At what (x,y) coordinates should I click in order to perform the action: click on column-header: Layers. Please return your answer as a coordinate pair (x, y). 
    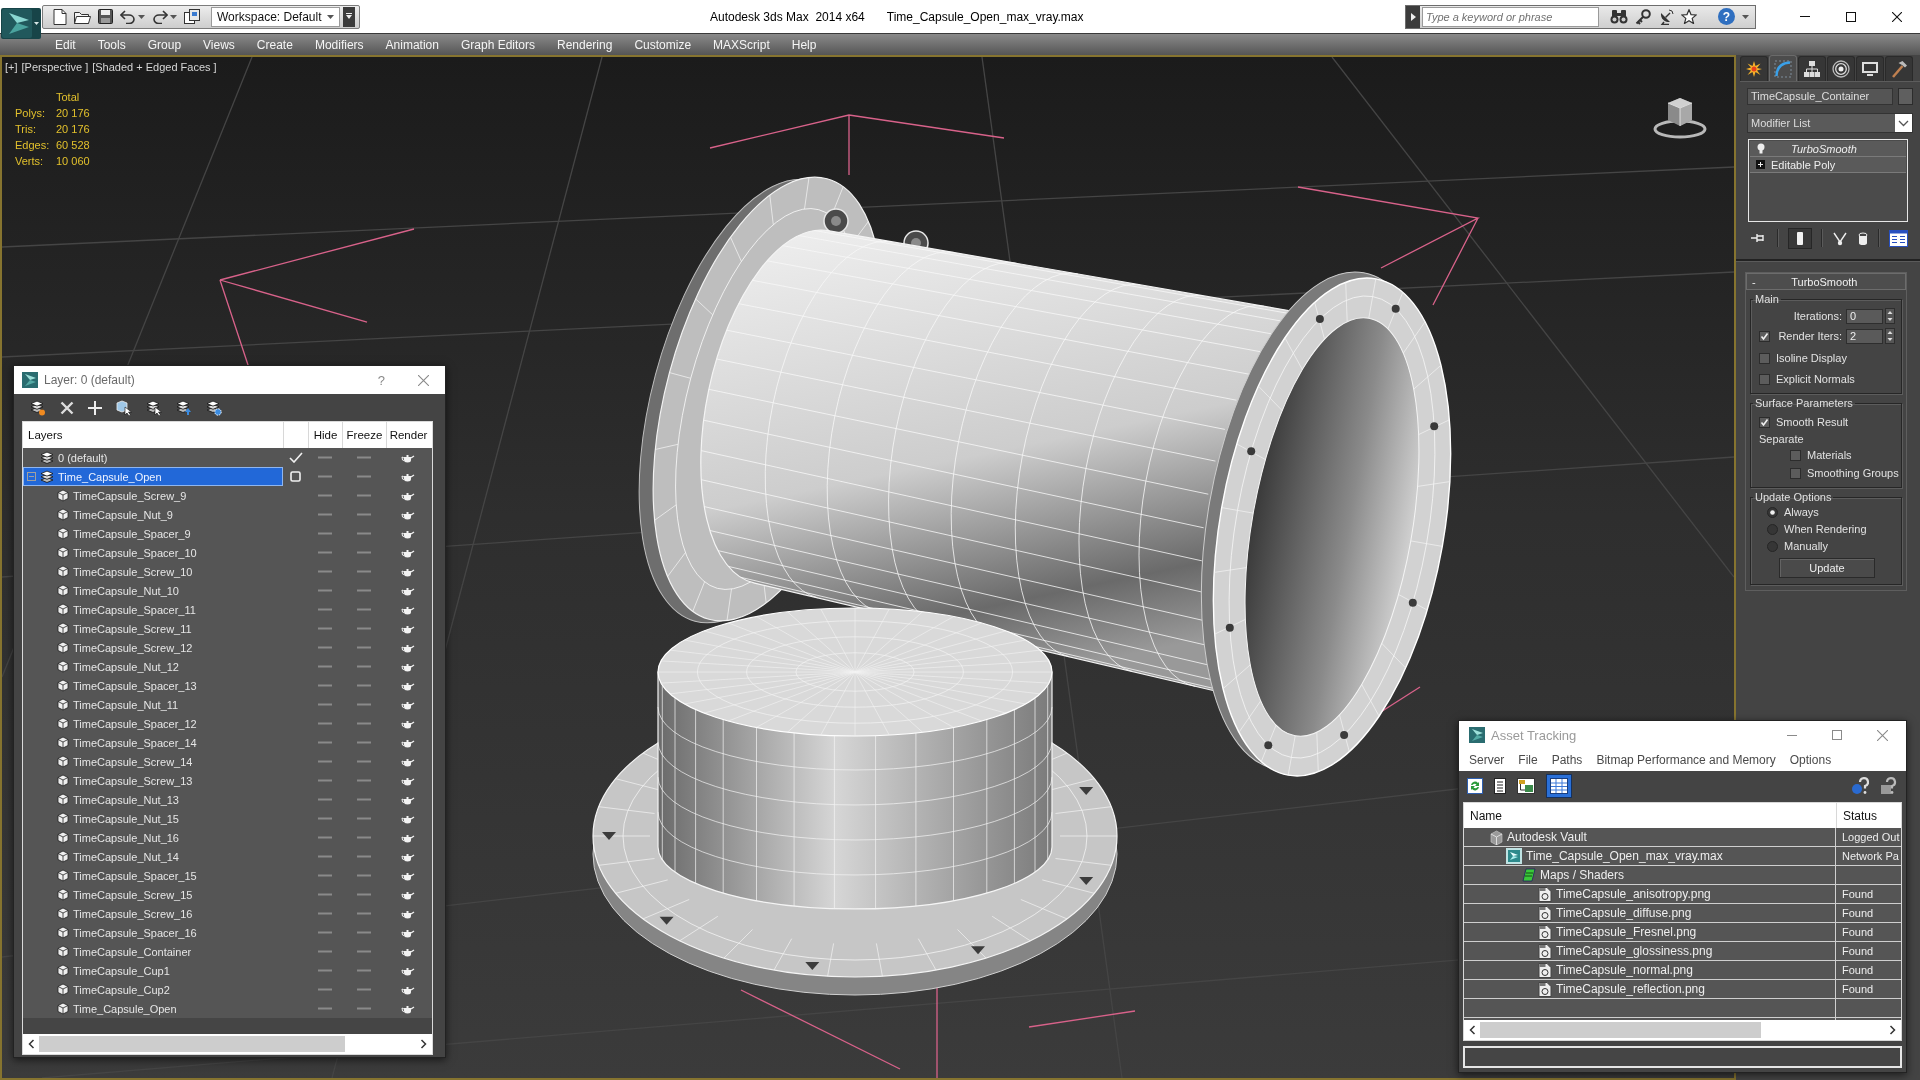
    Looking at the image, I should click on (153, 435).